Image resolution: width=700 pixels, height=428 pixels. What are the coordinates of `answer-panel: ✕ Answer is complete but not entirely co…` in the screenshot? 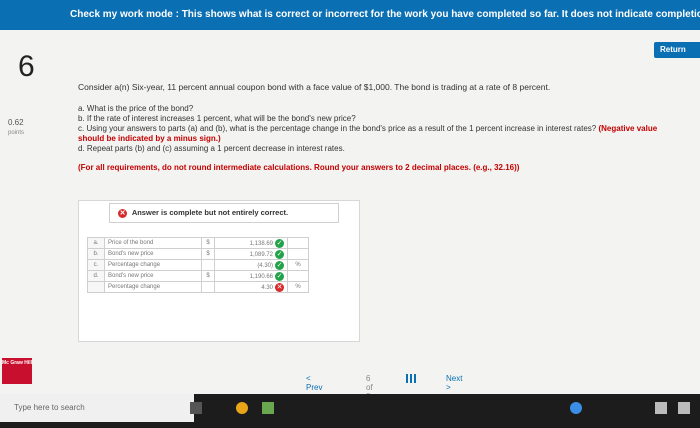 It's located at (219, 271).